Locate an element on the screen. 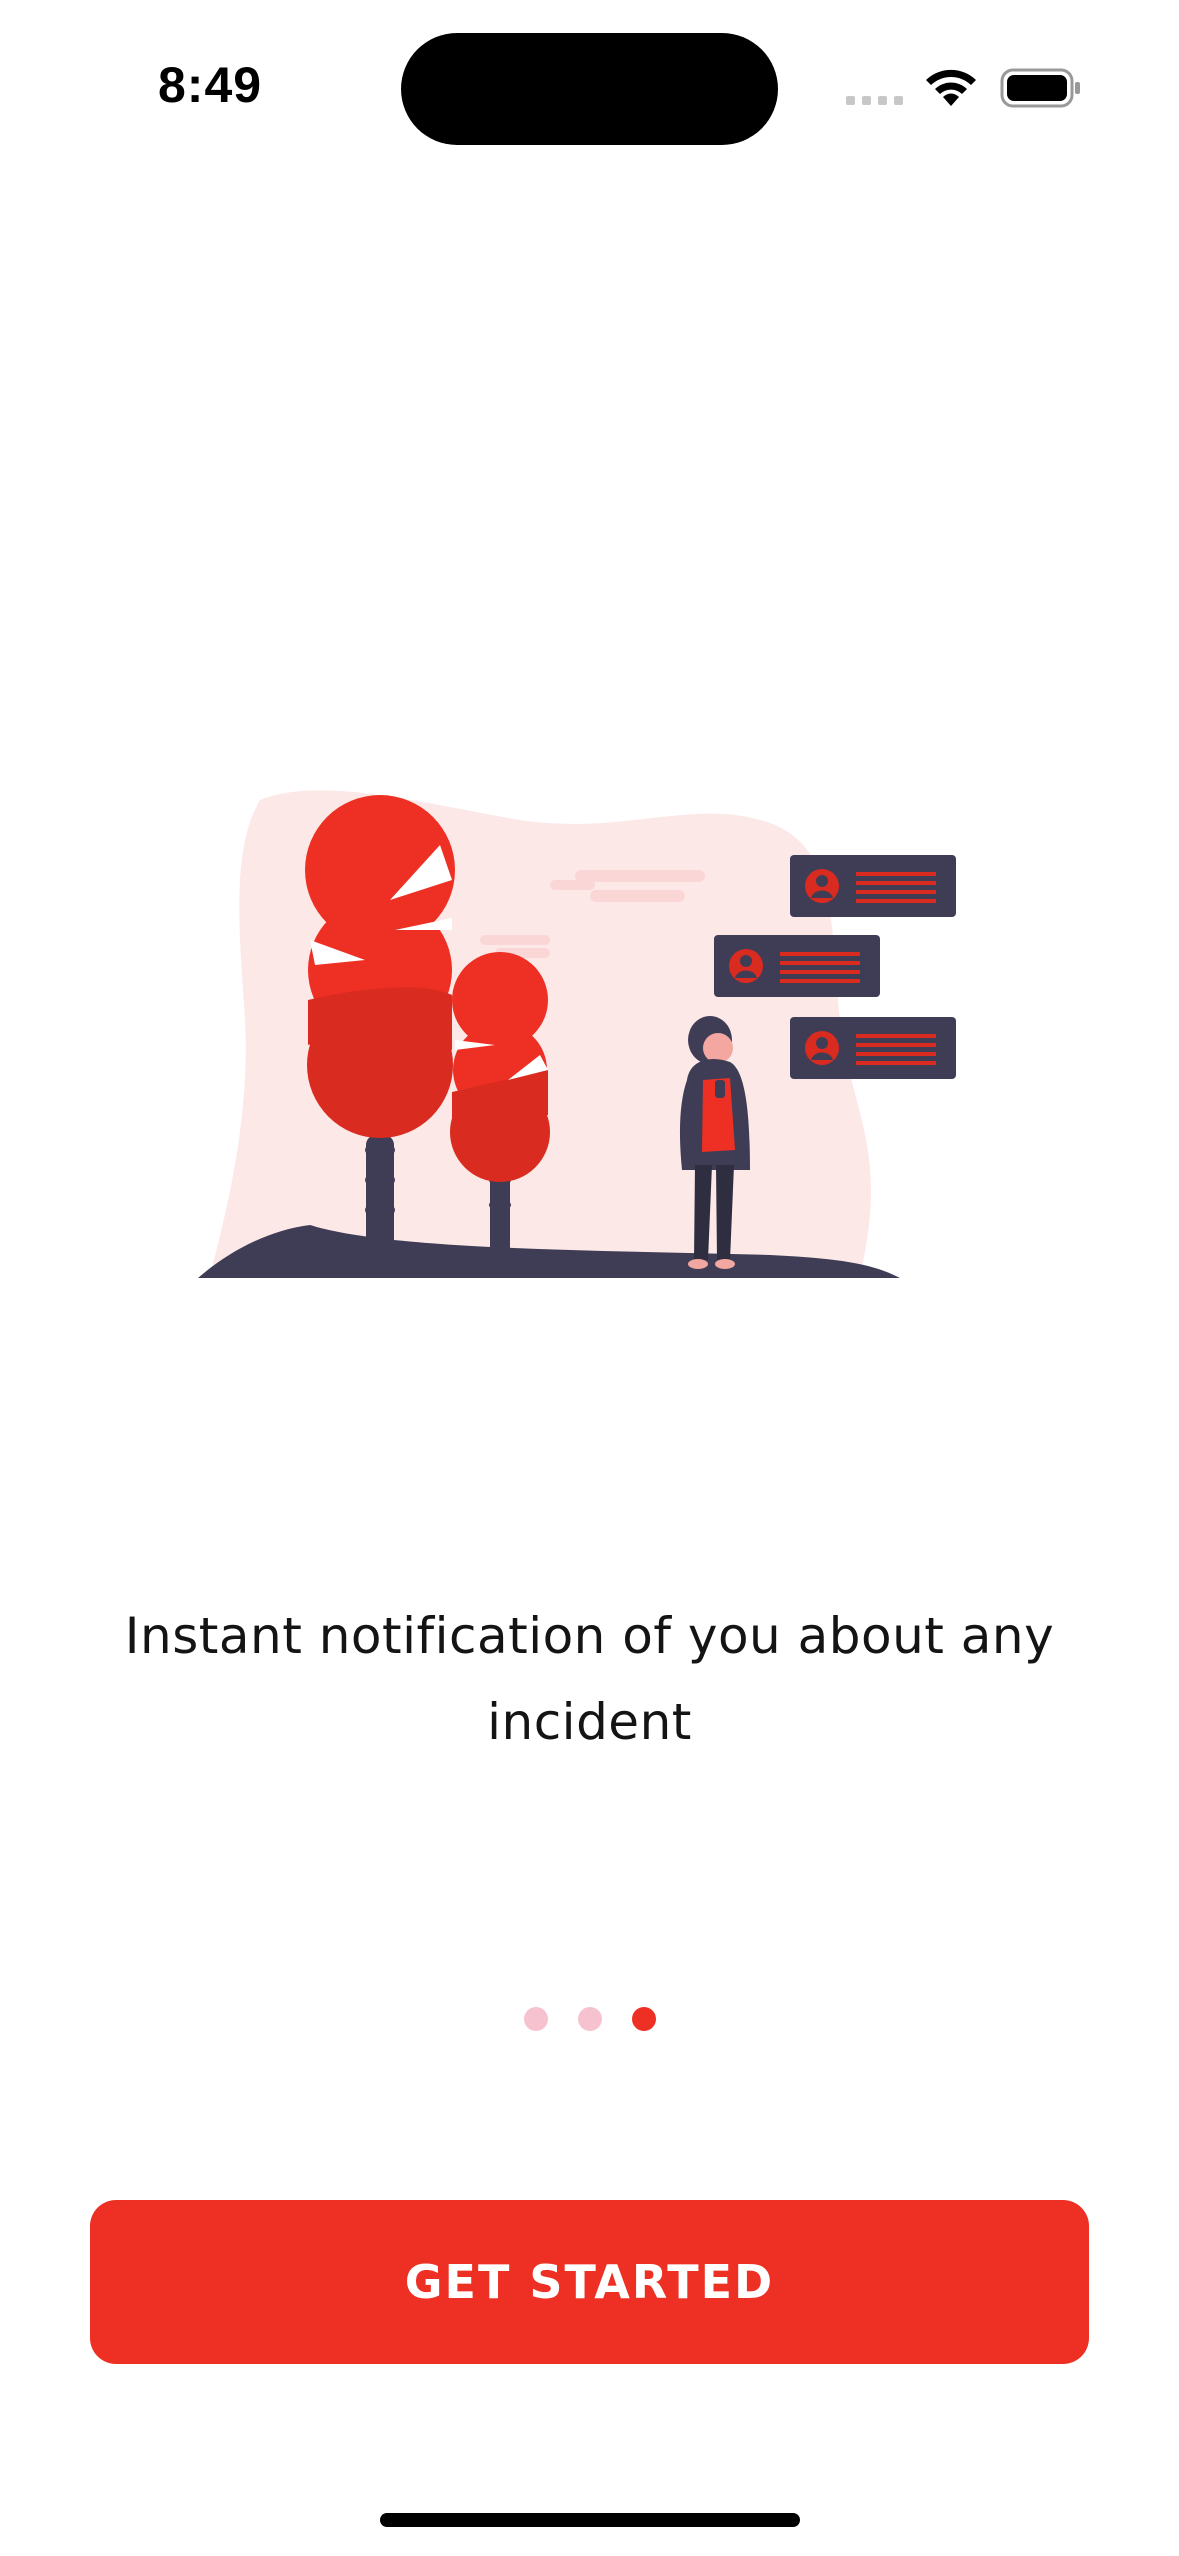 The image size is (1179, 2556). battery-icon is located at coordinates (1040, 88).